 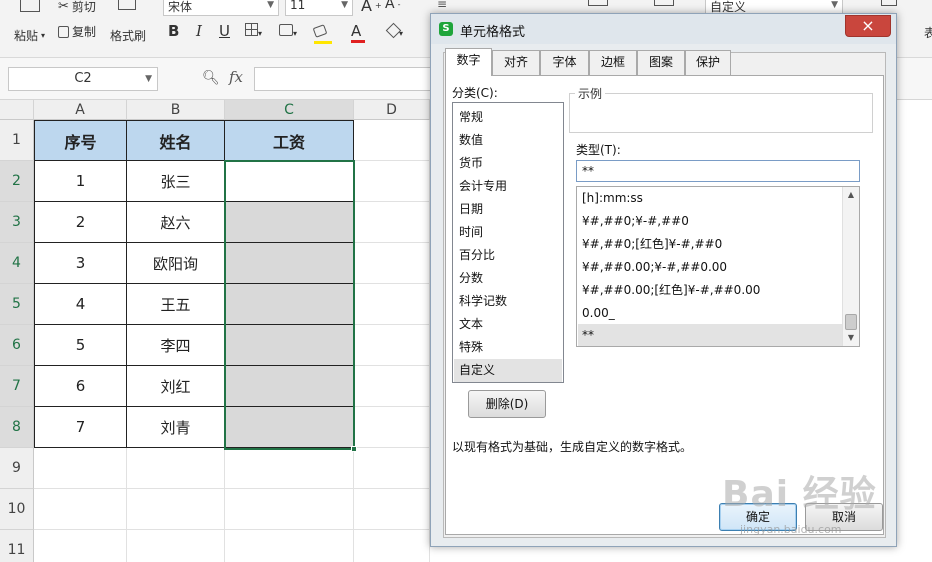 I want to click on header-cell-name: 姓名, so click(x=175, y=140).